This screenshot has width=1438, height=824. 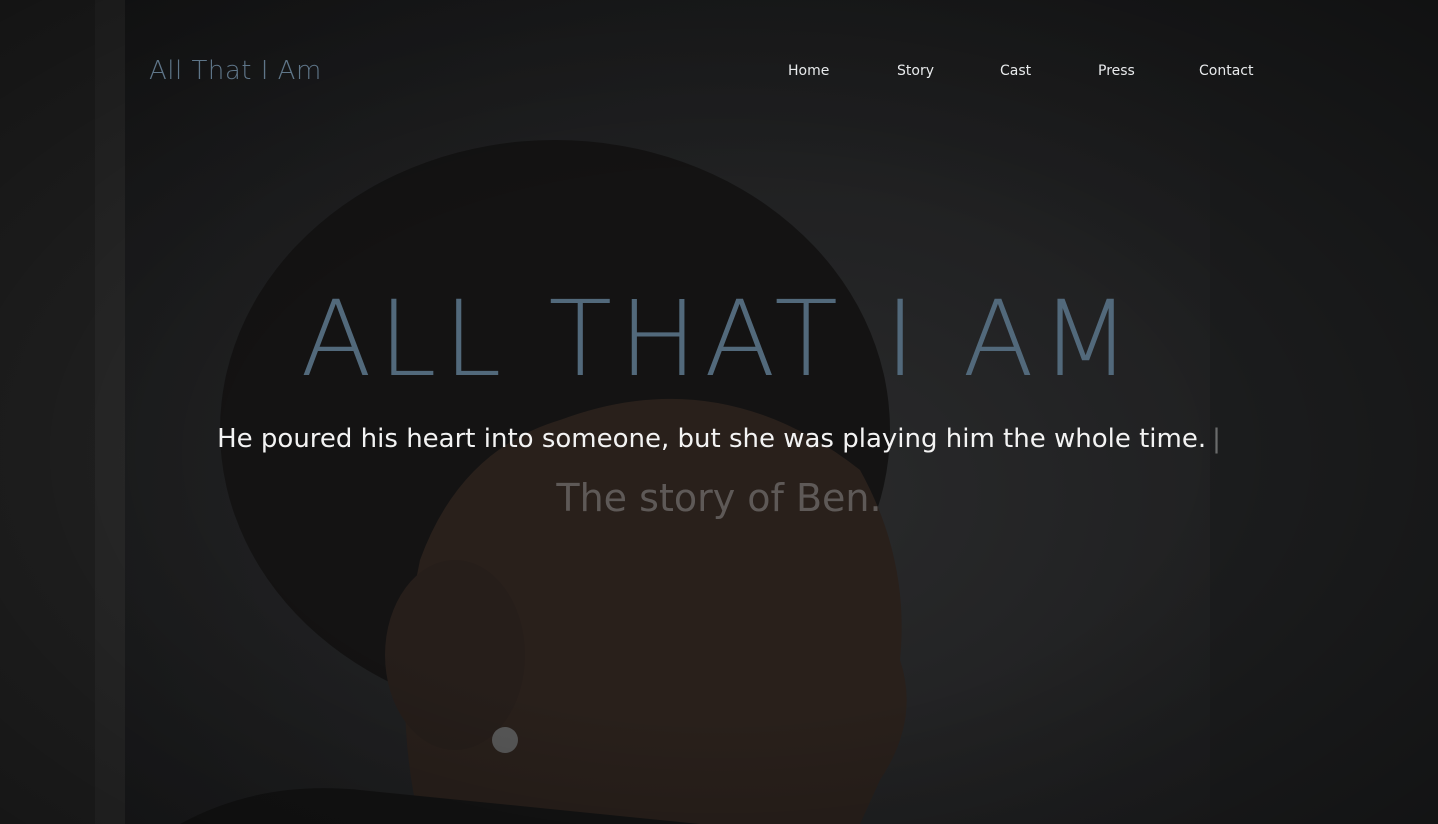 I want to click on site-logo: All That I Am, so click(x=235, y=71).